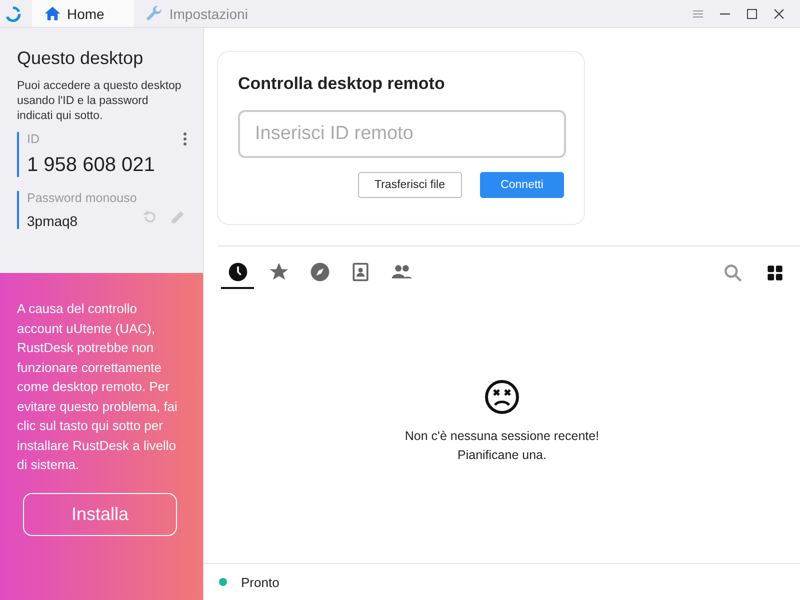  What do you see at coordinates (80, 58) in the screenshot?
I see `section-title: Questo desktop` at bounding box center [80, 58].